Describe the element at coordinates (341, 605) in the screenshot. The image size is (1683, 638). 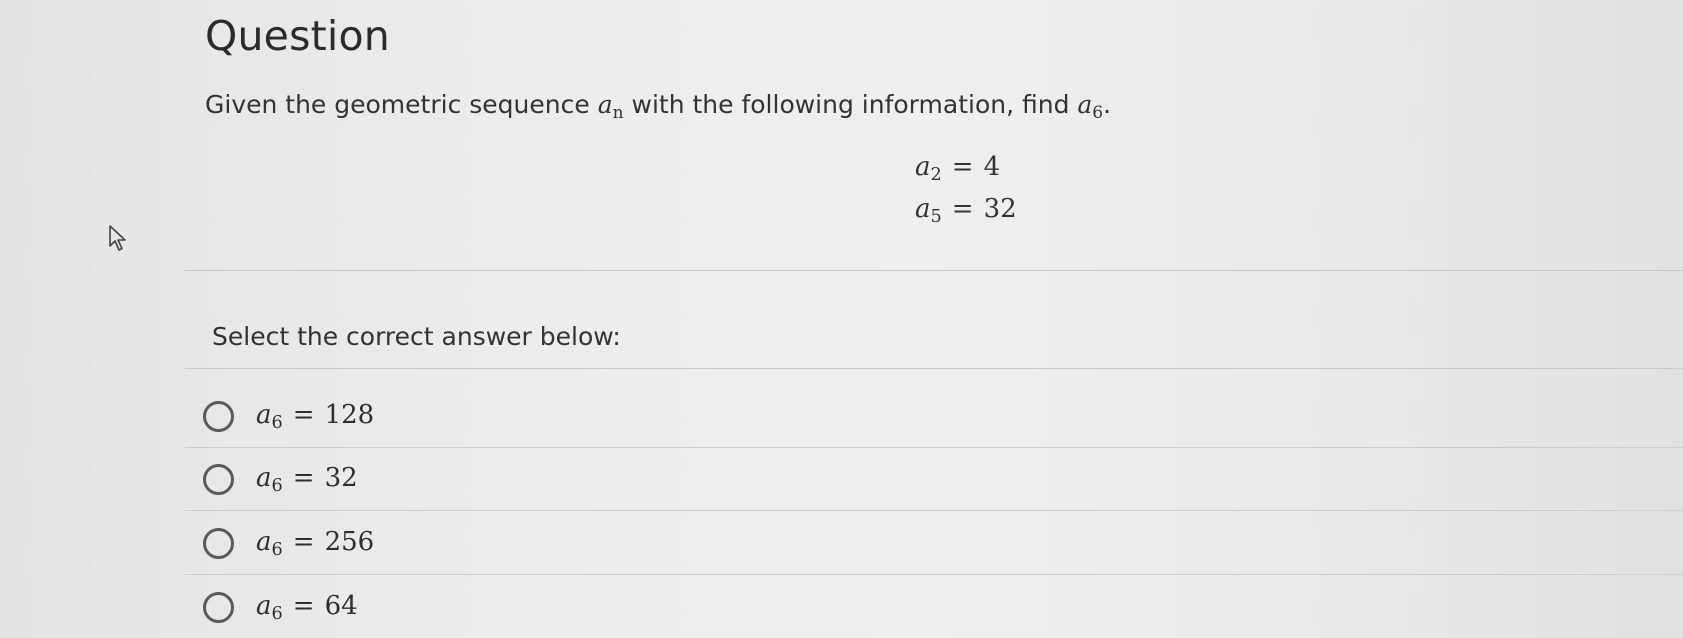
I see `option-value: 64` at that location.